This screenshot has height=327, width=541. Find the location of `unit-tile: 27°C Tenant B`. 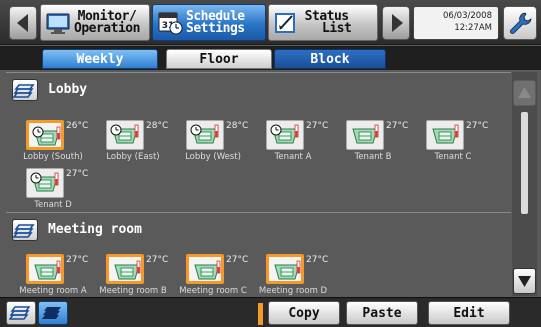

unit-tile: 27°C Tenant B is located at coordinates (373, 142).